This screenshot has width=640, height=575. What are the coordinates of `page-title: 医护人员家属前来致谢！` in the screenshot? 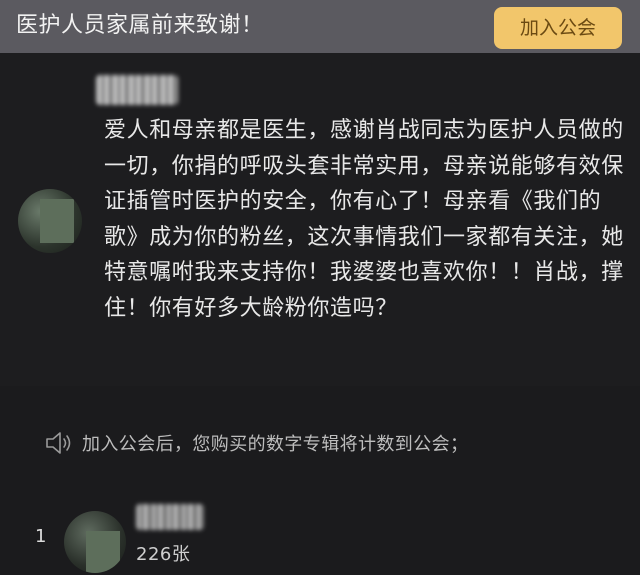 It's located at (140, 25).